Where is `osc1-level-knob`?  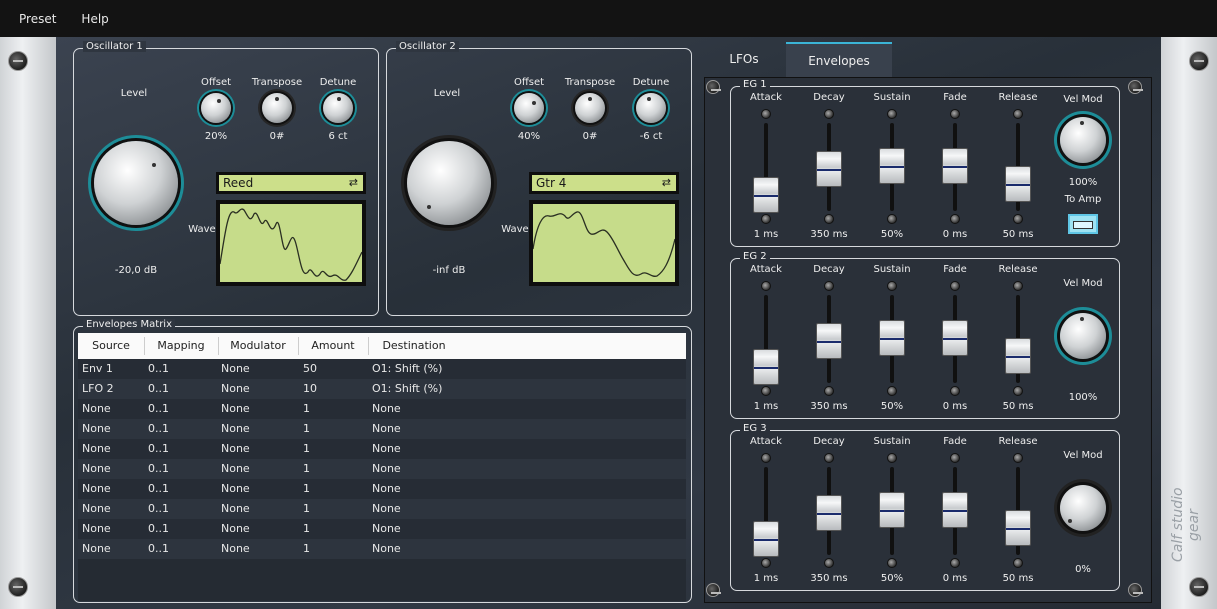 osc1-level-knob is located at coordinates (136, 183).